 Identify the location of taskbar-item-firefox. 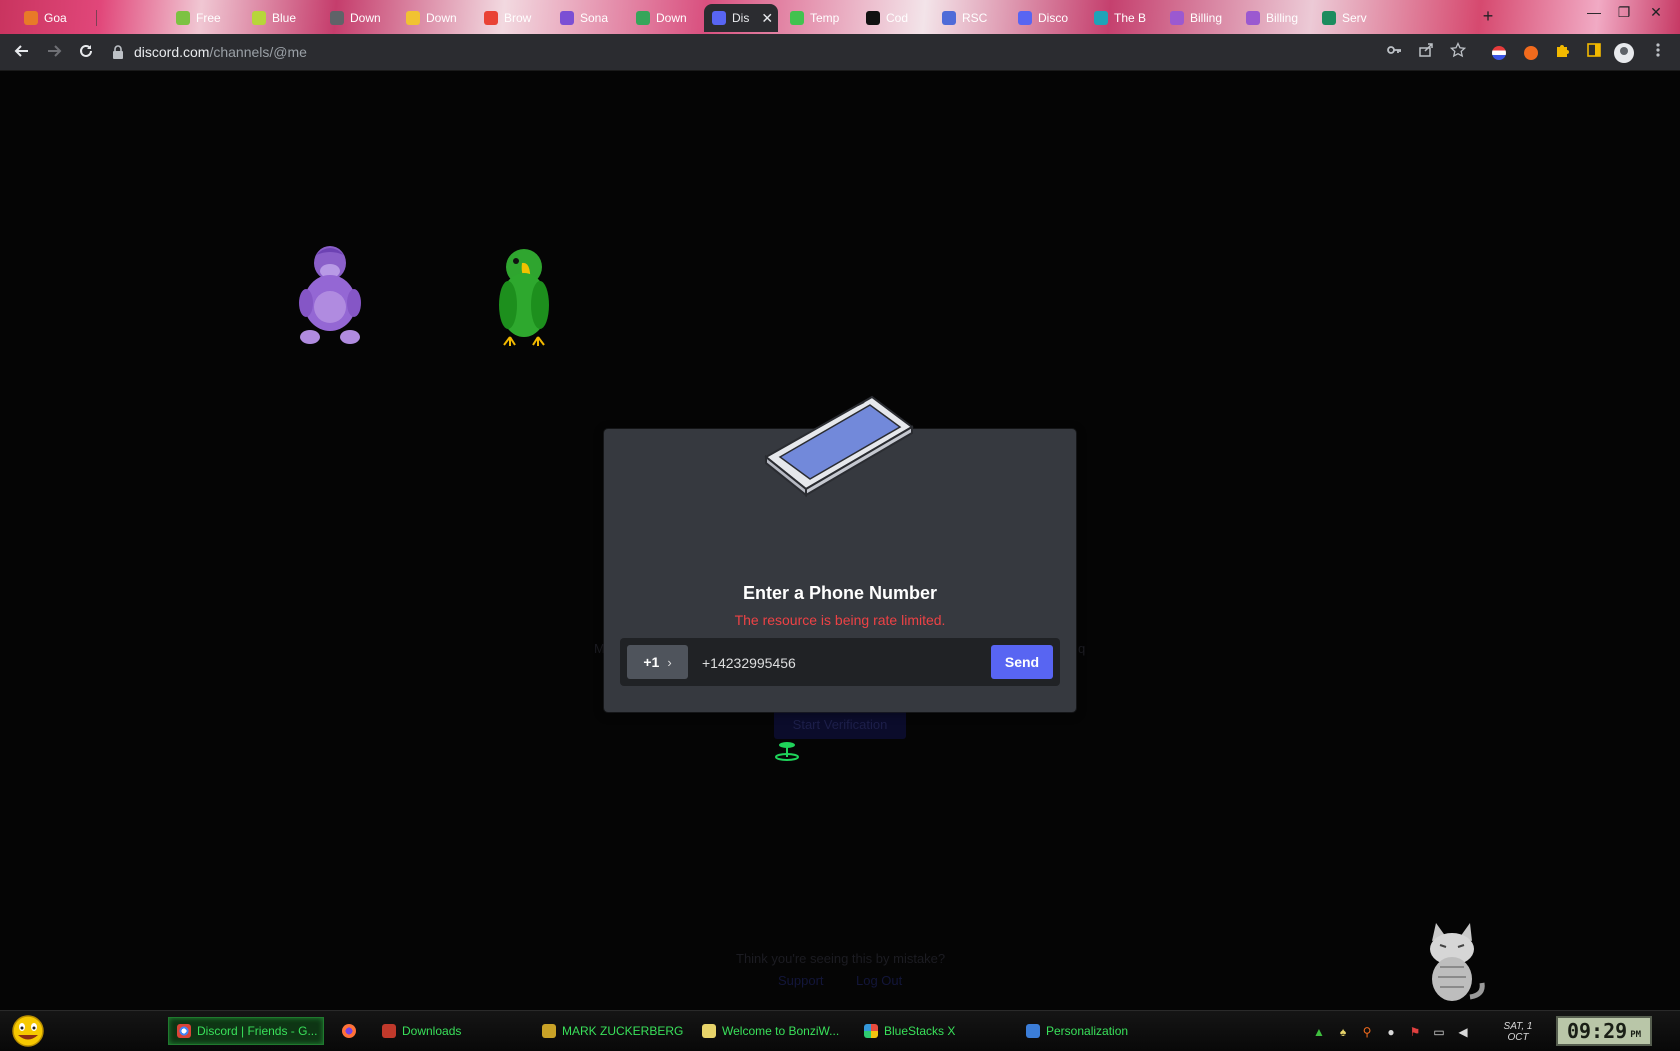
(349, 1031).